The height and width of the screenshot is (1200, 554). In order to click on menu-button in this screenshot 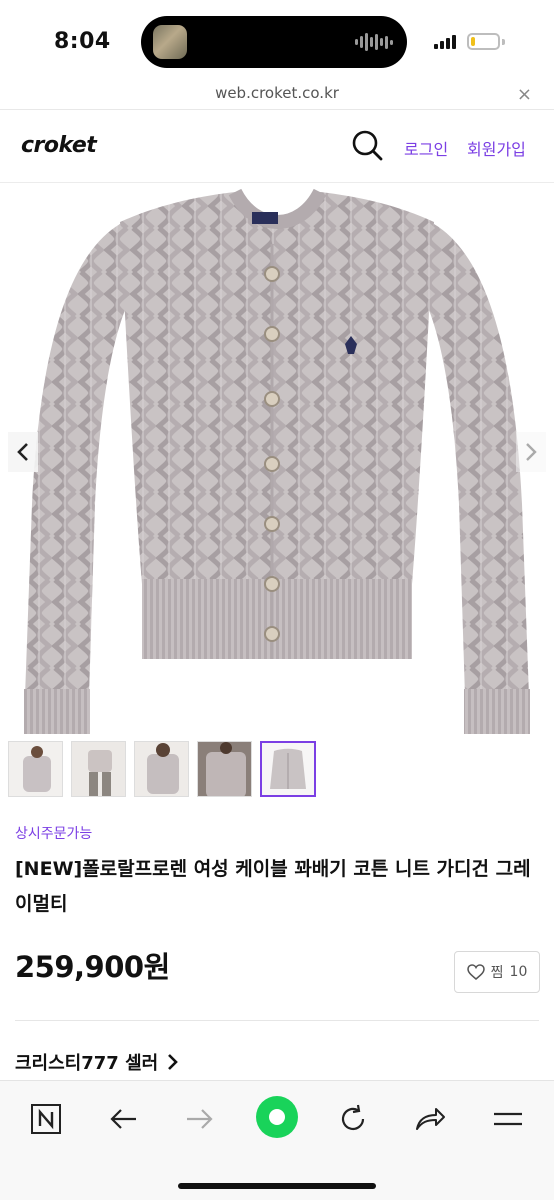, I will do `click(508, 1119)`.